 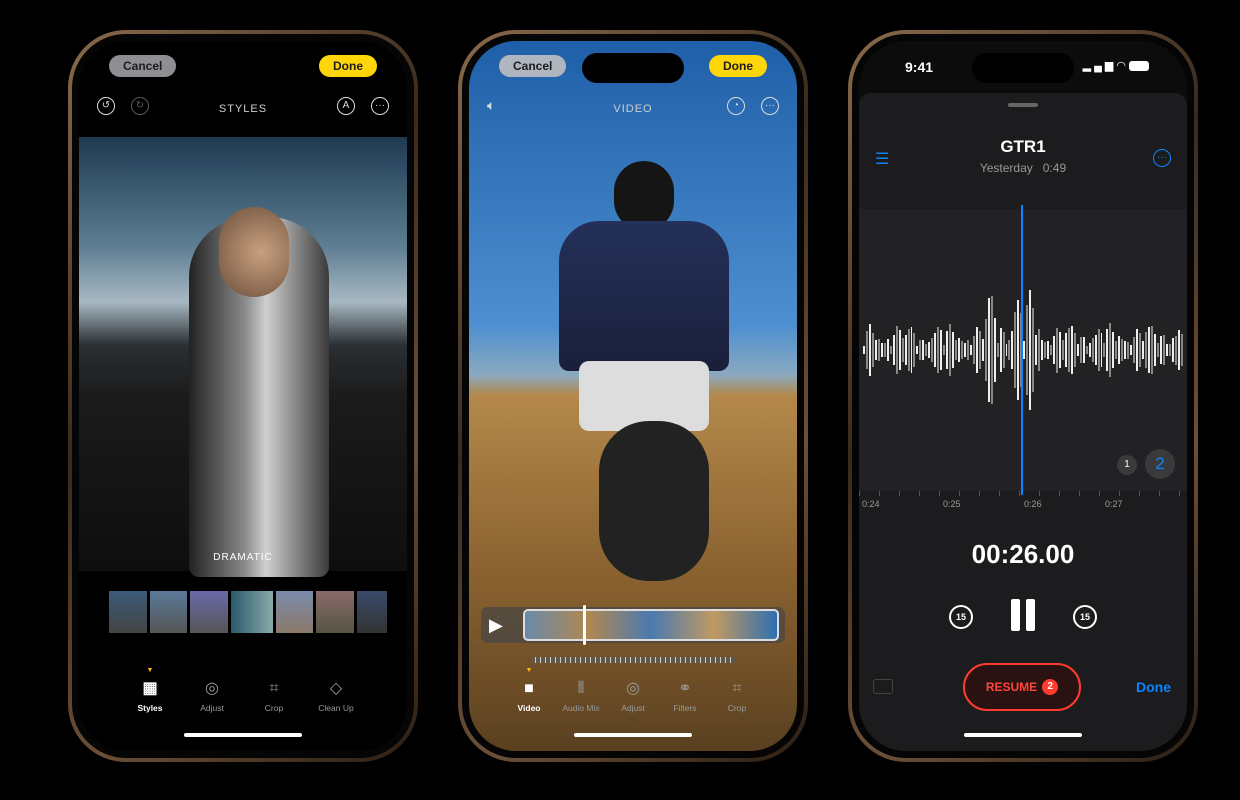 I want to click on play-icon: ▶, so click(x=496, y=625).